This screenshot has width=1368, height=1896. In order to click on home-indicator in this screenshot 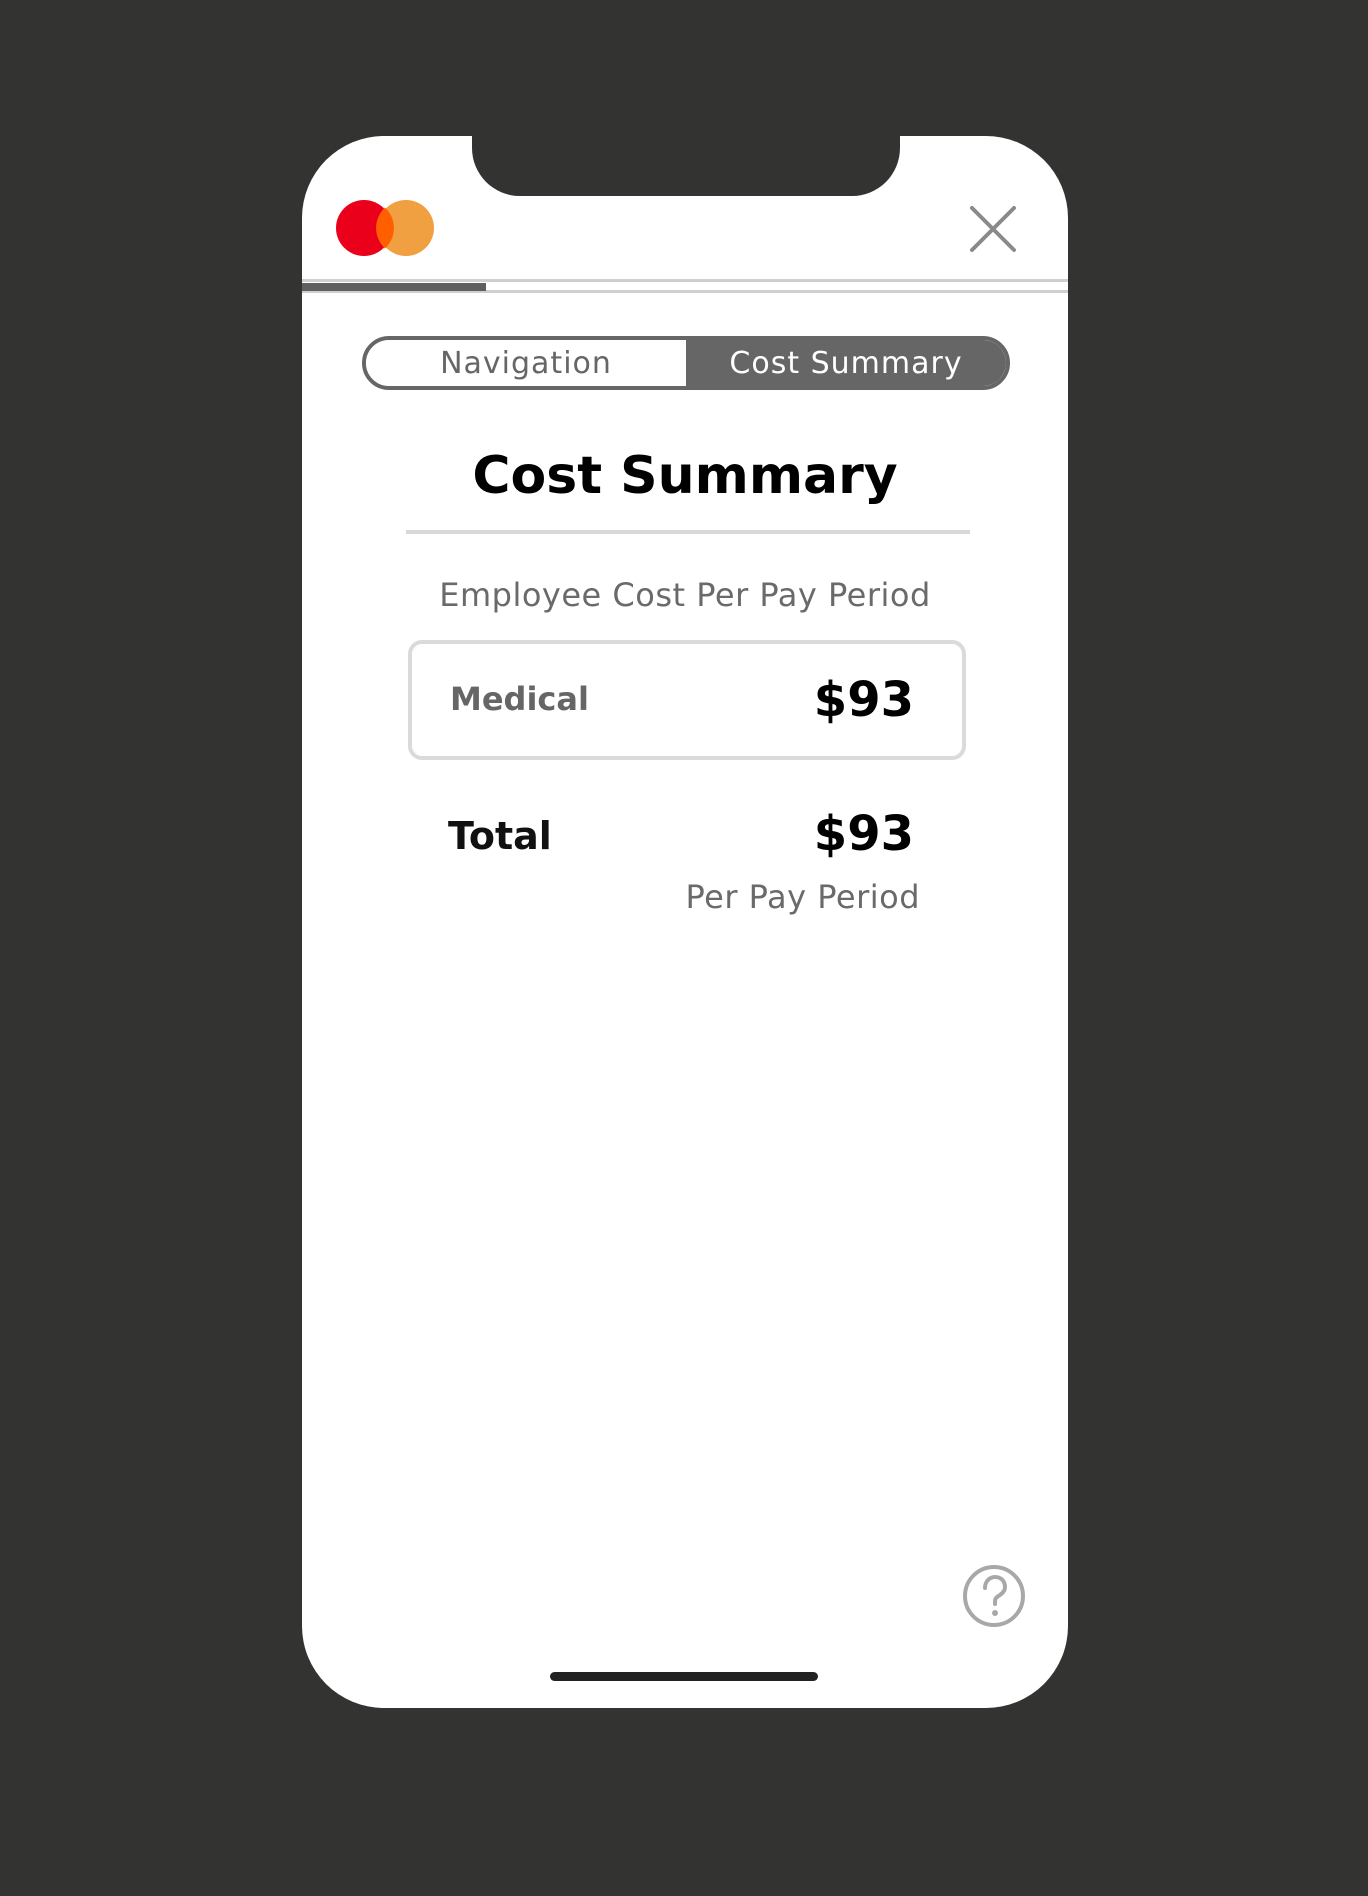, I will do `click(684, 1676)`.